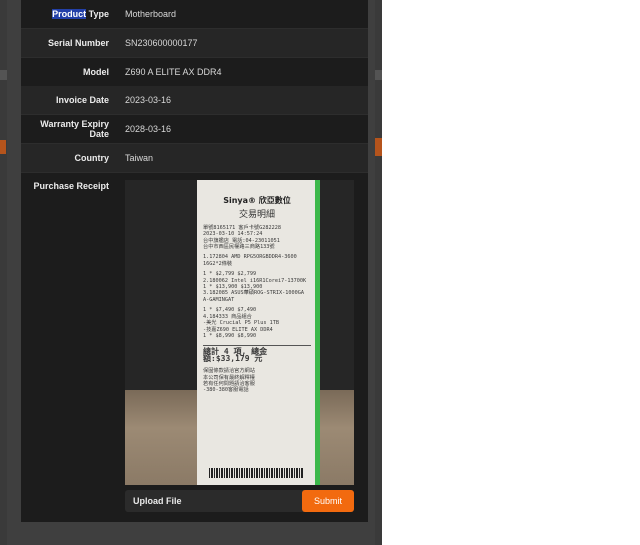 The height and width of the screenshot is (545, 640). I want to click on detail-row-serial-number: Serial Number SN230600000177, so click(194, 43).